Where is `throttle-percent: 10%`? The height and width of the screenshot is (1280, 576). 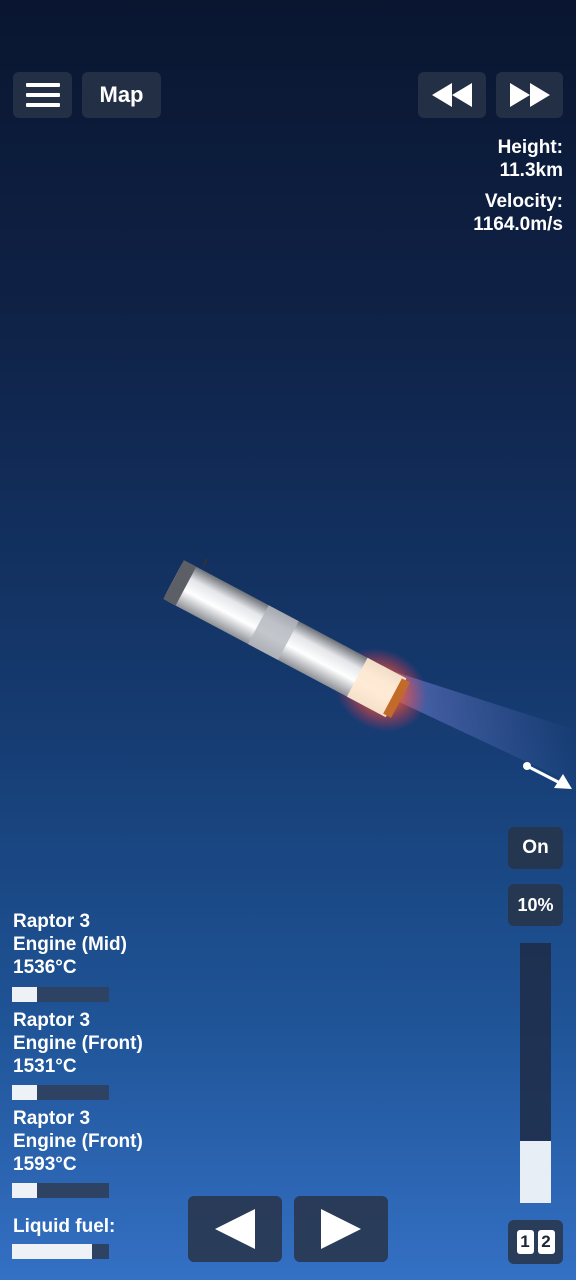 throttle-percent: 10% is located at coordinates (535, 905).